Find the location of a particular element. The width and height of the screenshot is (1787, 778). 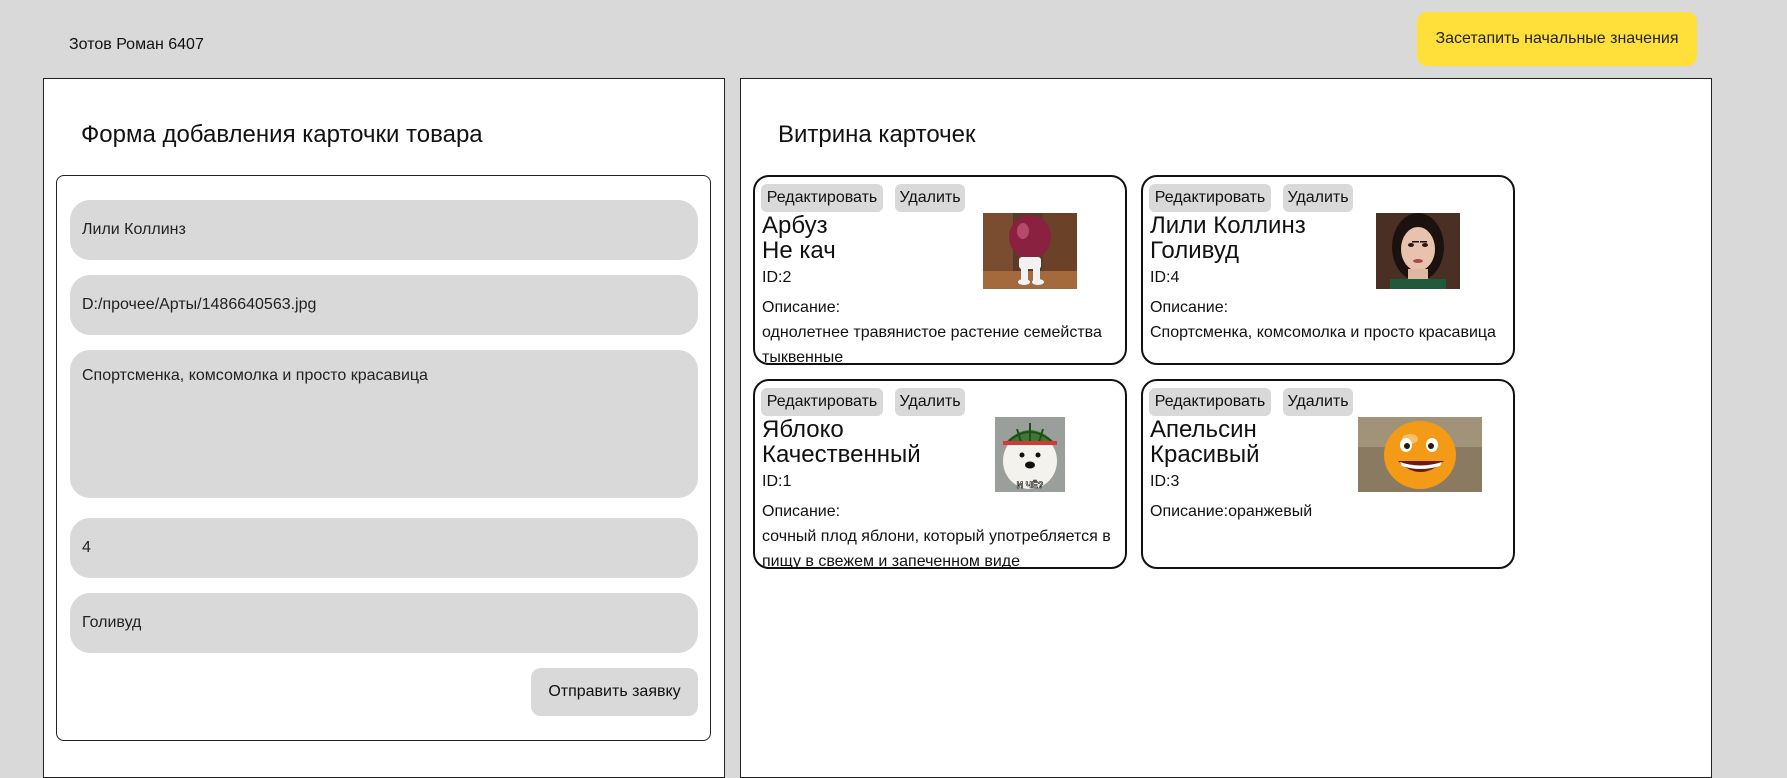

subtitle-input: Голивуд is located at coordinates (384, 623).